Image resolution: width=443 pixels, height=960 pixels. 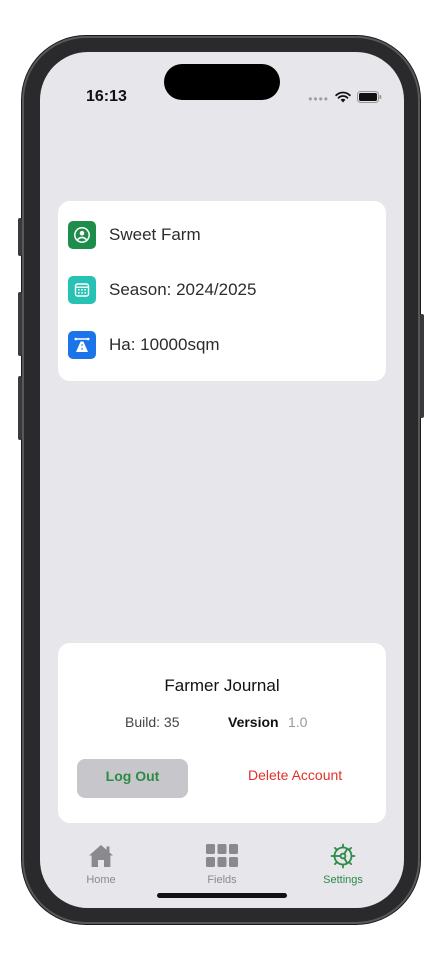 I want to click on battery-icon, so click(x=369, y=99).